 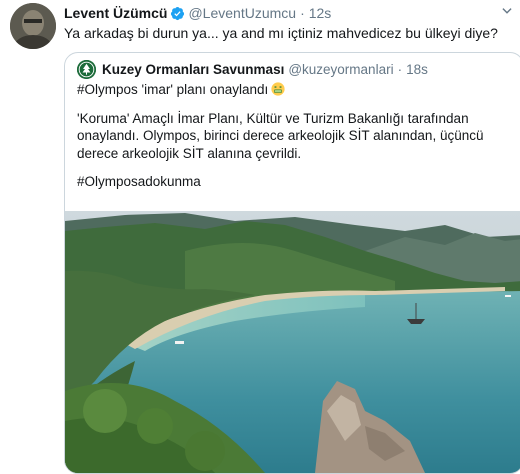 What do you see at coordinates (115, 13) in the screenshot?
I see `author-name: Levent Üzümcü` at bounding box center [115, 13].